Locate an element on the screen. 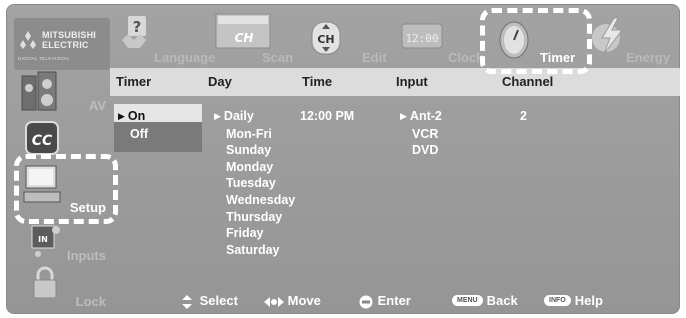 This screenshot has width=686, height=318. day-option-friday: Friday is located at coordinates (254, 233).